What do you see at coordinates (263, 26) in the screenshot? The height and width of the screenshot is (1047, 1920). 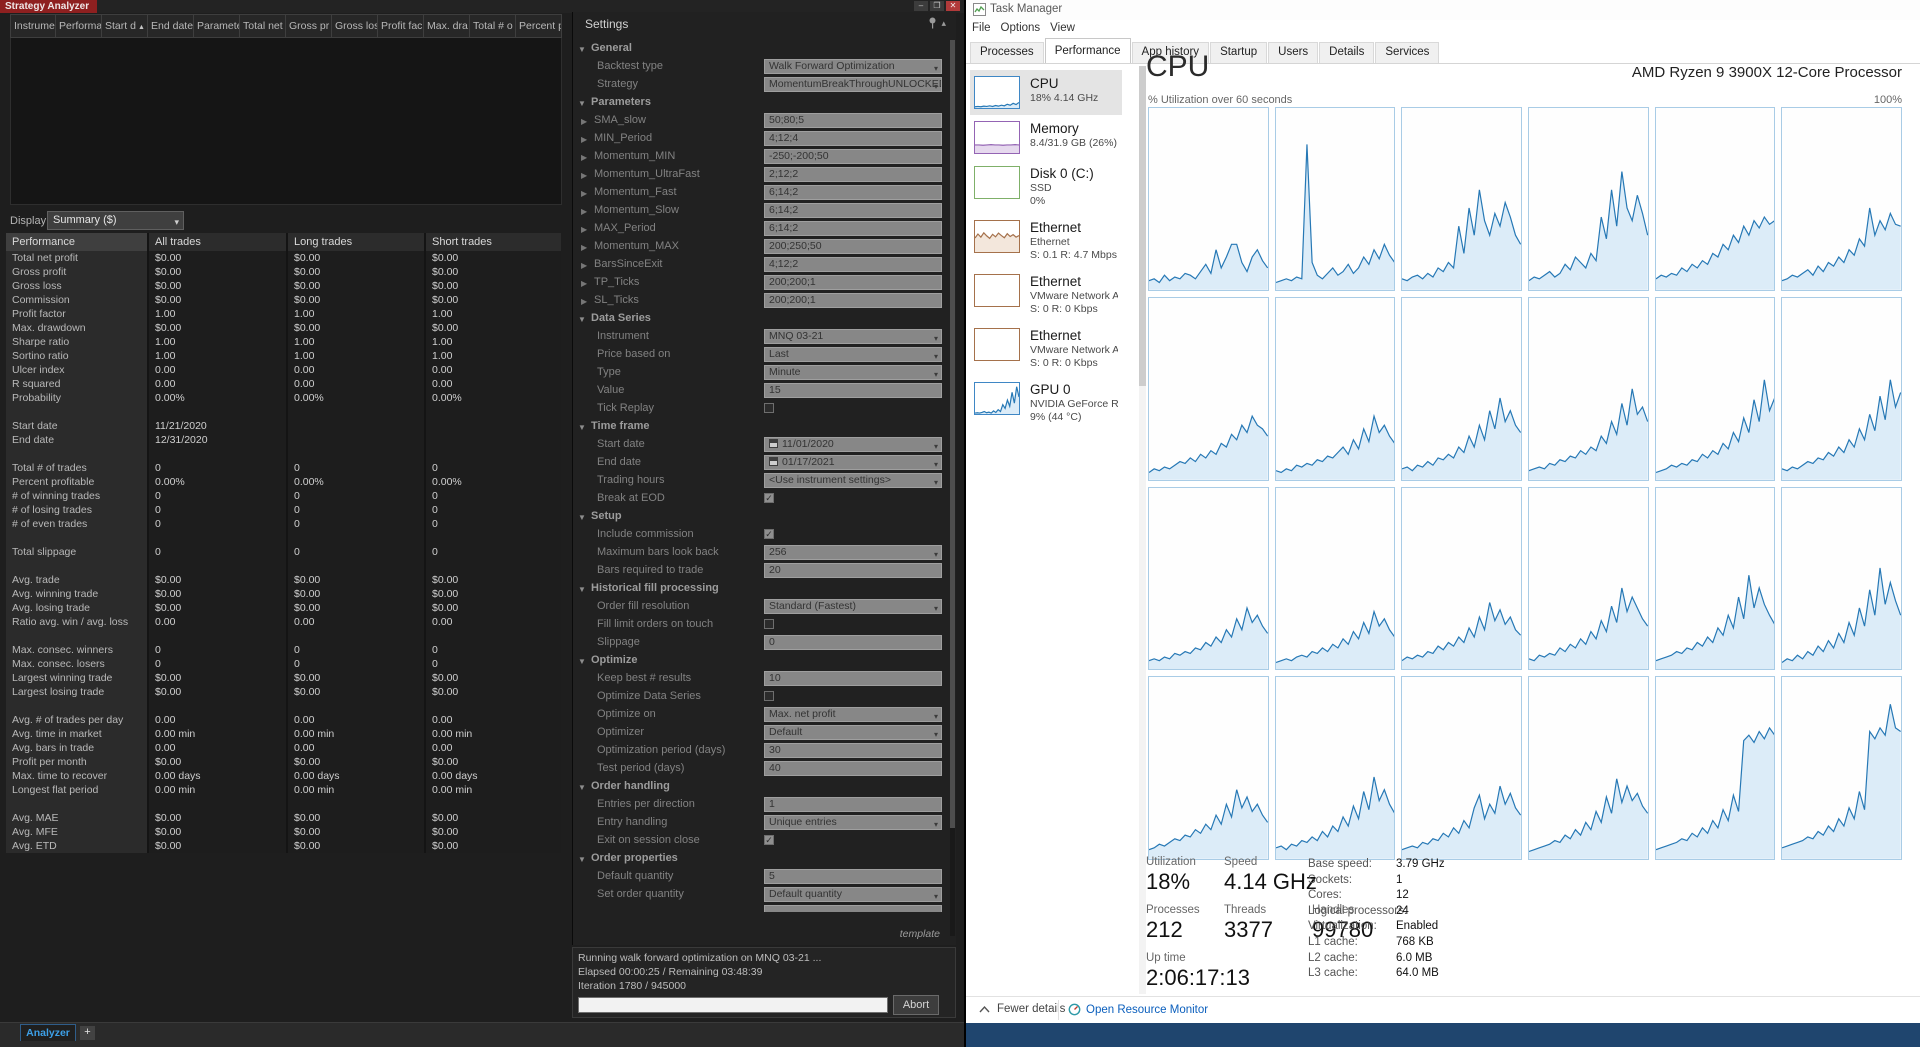 I see `grid-column-header-total-net: Total net` at bounding box center [263, 26].